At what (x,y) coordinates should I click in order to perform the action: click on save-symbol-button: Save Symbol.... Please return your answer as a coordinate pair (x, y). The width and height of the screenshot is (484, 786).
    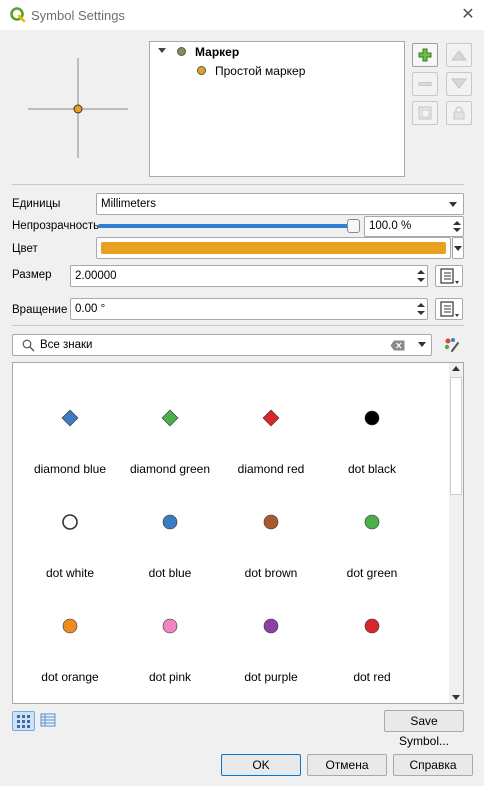
    Looking at the image, I should click on (424, 729).